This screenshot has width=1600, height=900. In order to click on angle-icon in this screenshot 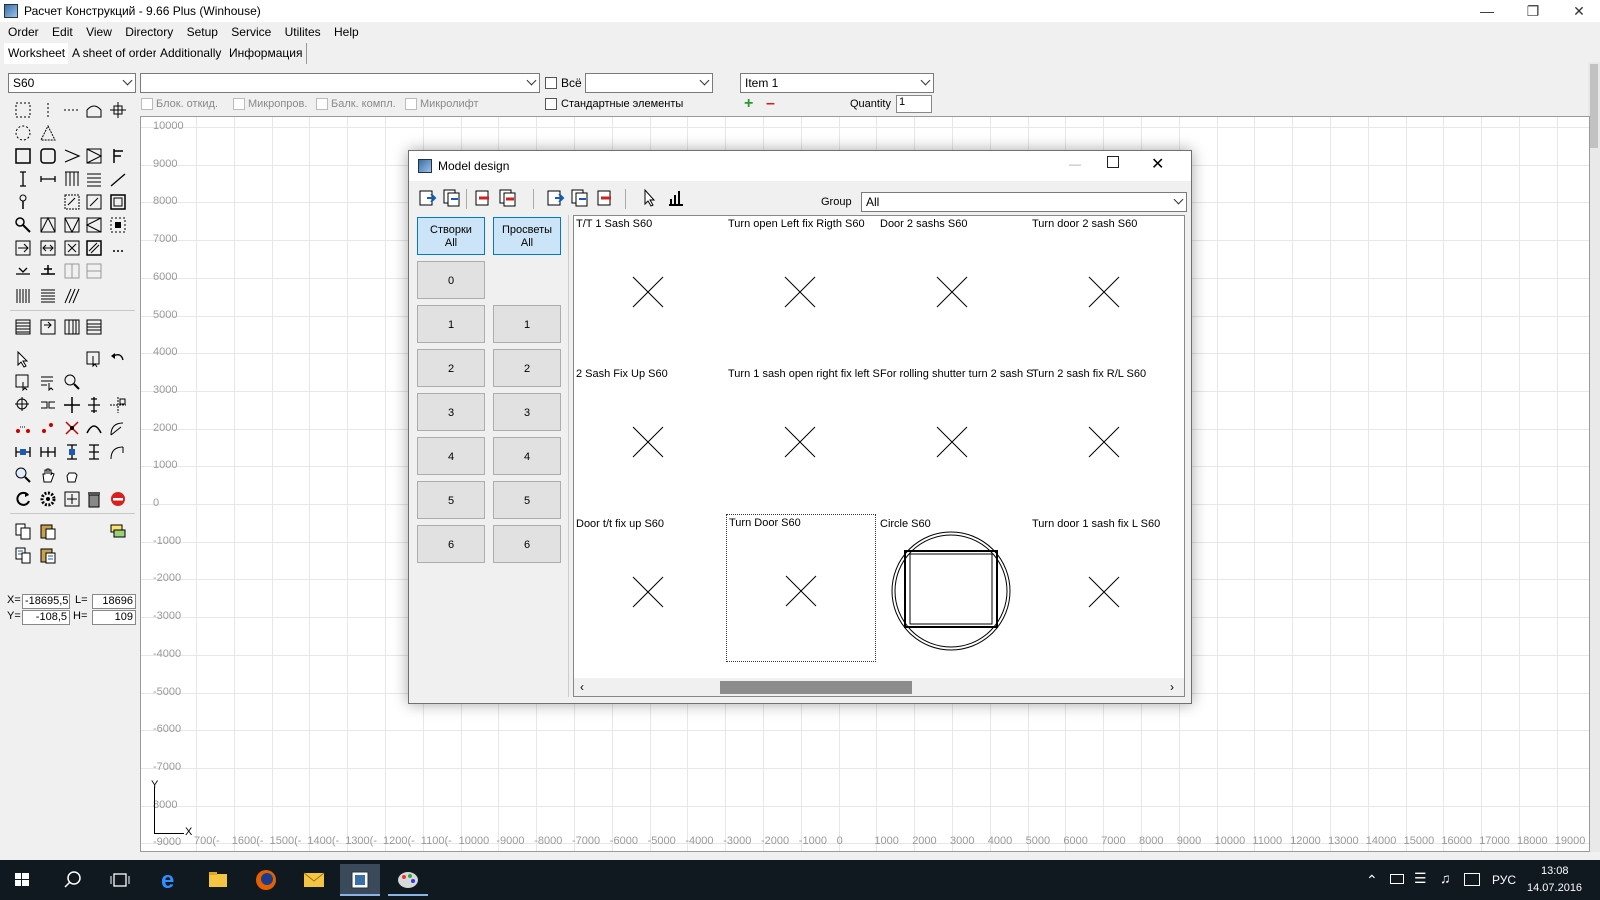, I will do `click(72, 156)`.